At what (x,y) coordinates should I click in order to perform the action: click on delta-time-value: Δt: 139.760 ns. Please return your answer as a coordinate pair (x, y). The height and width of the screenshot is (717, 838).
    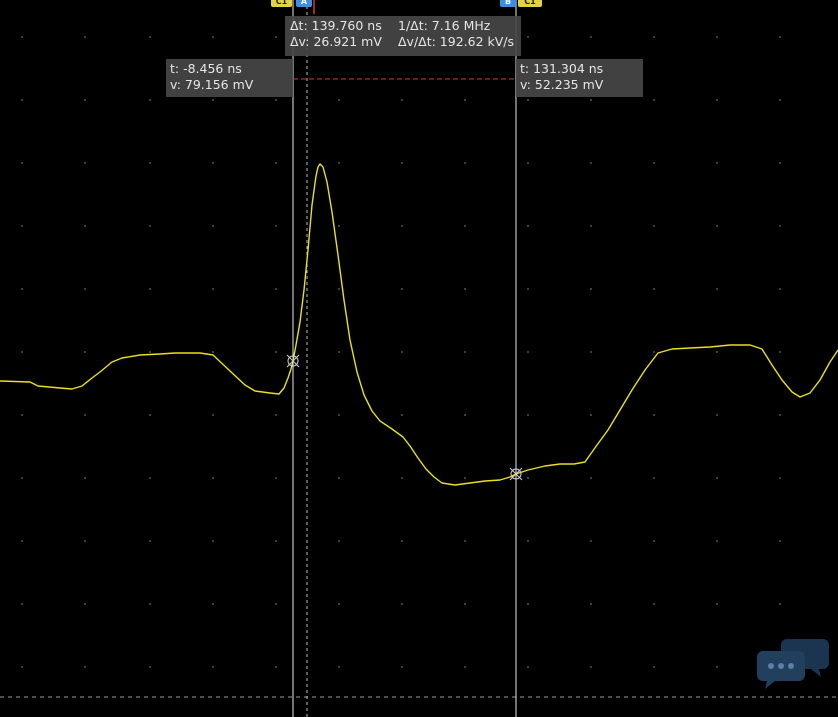
    Looking at the image, I should click on (336, 25).